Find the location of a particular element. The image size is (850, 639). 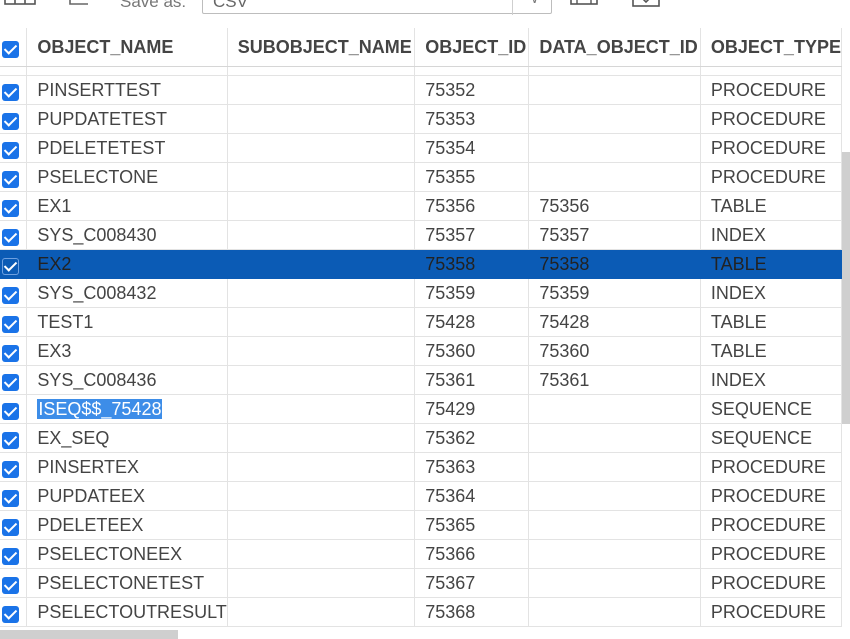

cell-object-id: 75357 is located at coordinates (472, 235).